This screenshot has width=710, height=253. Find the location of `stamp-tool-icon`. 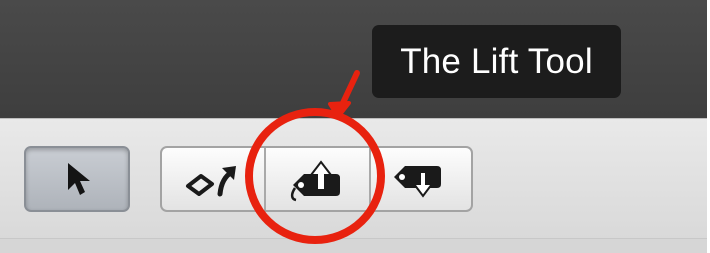

stamp-tool-icon is located at coordinates (417, 182).